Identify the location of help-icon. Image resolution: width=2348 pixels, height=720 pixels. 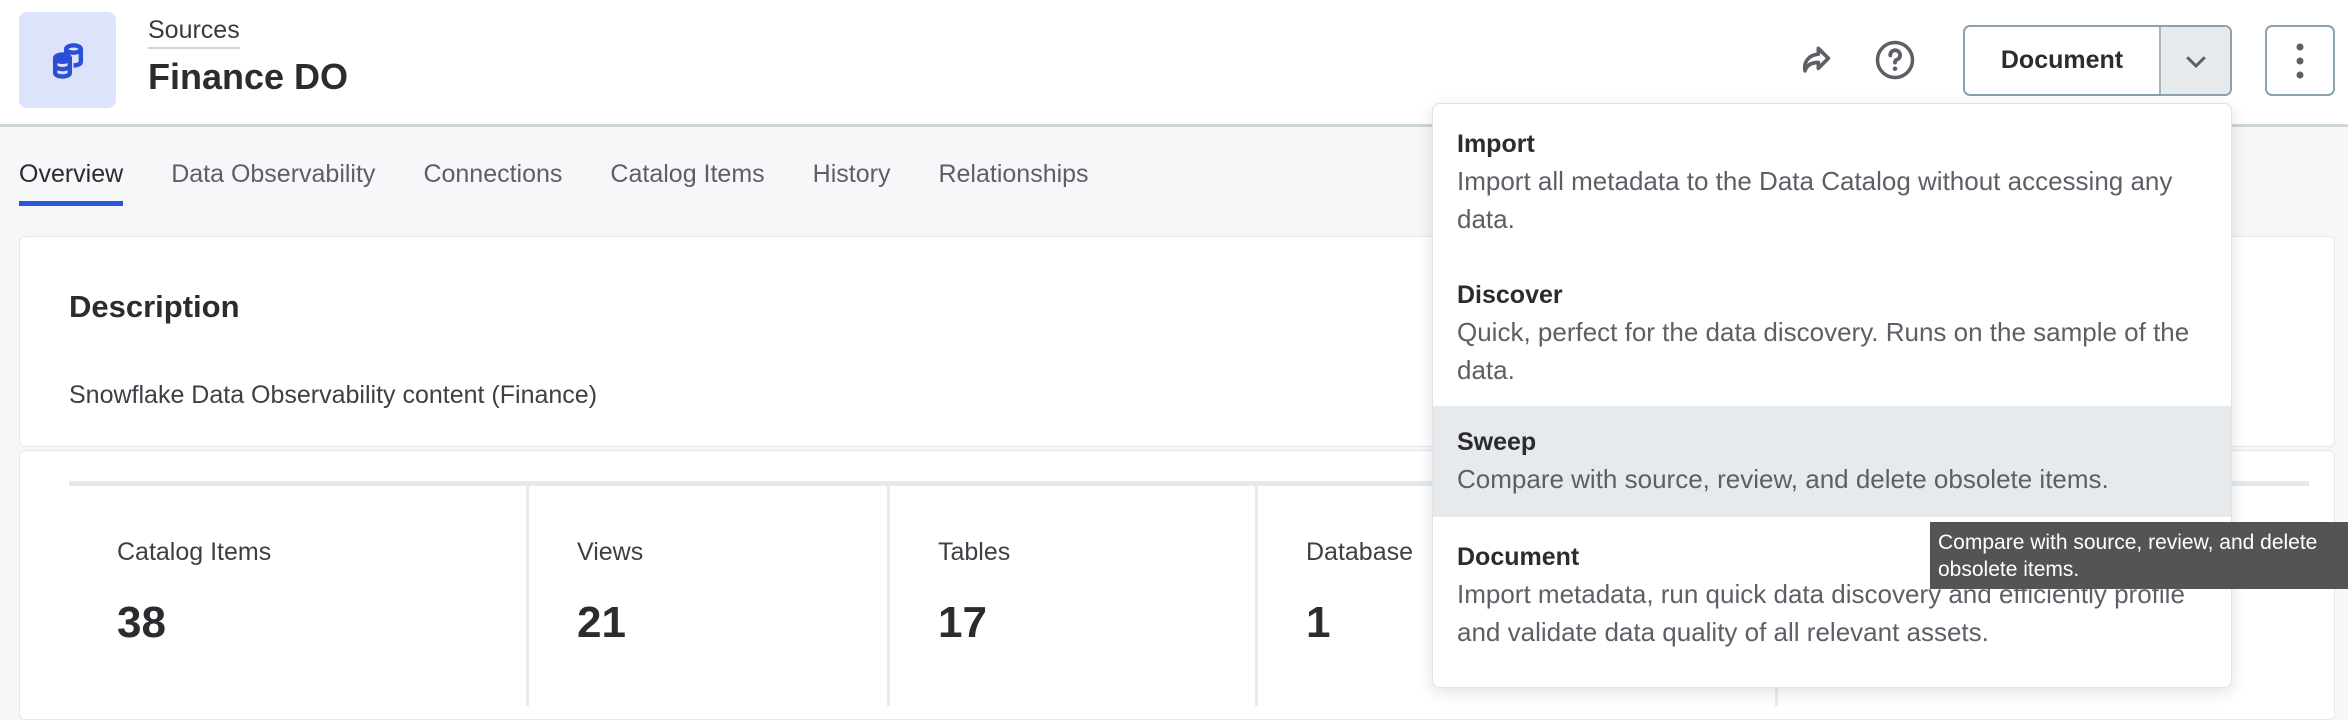
(1895, 60).